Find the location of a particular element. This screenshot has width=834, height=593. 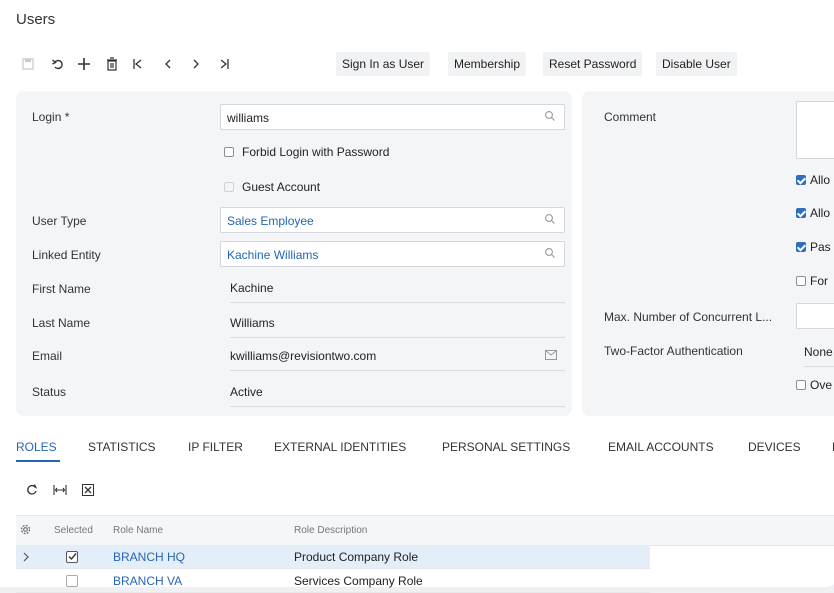

login-field: williams is located at coordinates (392, 117).